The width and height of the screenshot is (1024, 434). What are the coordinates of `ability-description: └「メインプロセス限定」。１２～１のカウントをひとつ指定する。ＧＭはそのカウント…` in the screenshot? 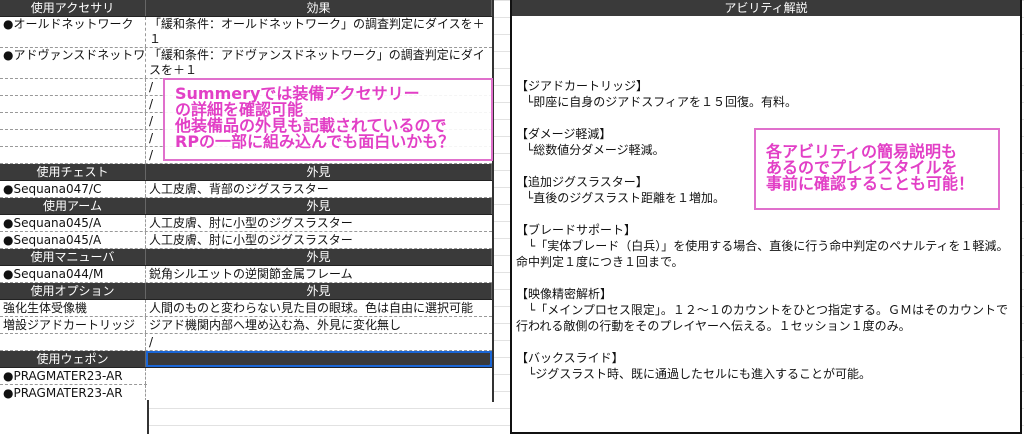 It's located at (762, 318).